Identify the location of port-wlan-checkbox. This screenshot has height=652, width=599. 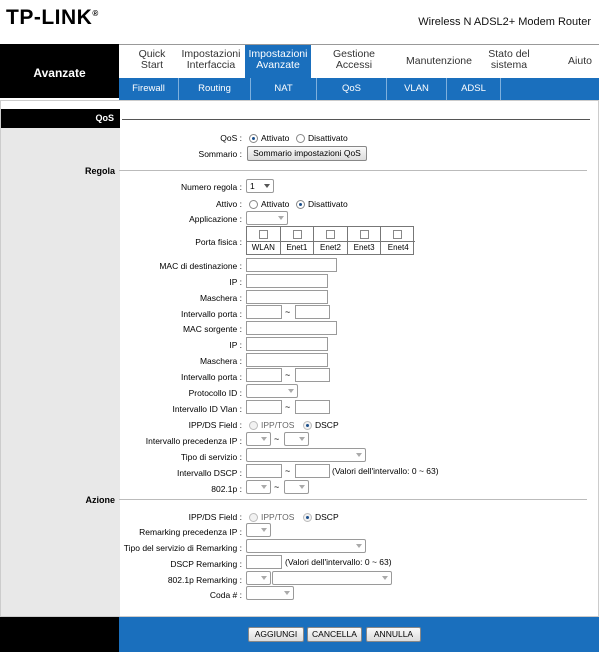
(263, 234).